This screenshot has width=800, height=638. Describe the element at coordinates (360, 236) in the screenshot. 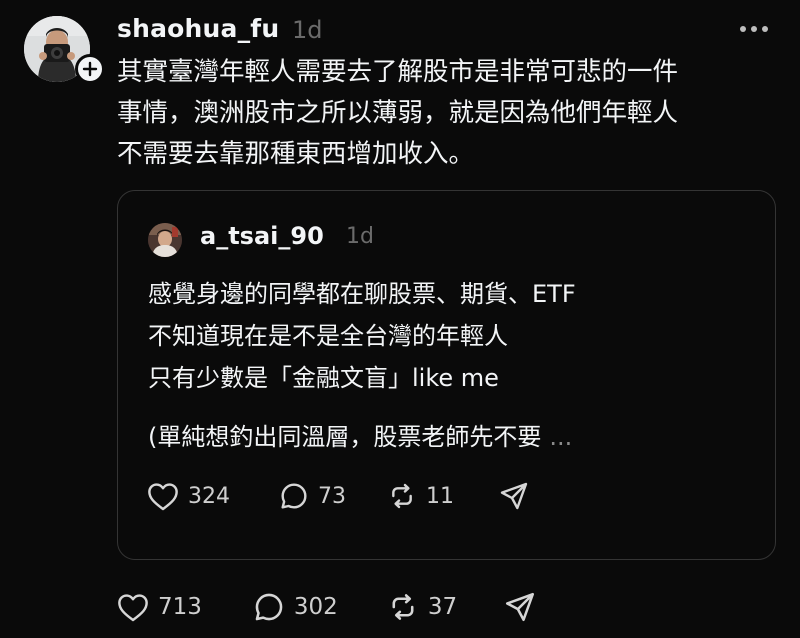

I see `quoted-post-timestamp: 1d` at that location.